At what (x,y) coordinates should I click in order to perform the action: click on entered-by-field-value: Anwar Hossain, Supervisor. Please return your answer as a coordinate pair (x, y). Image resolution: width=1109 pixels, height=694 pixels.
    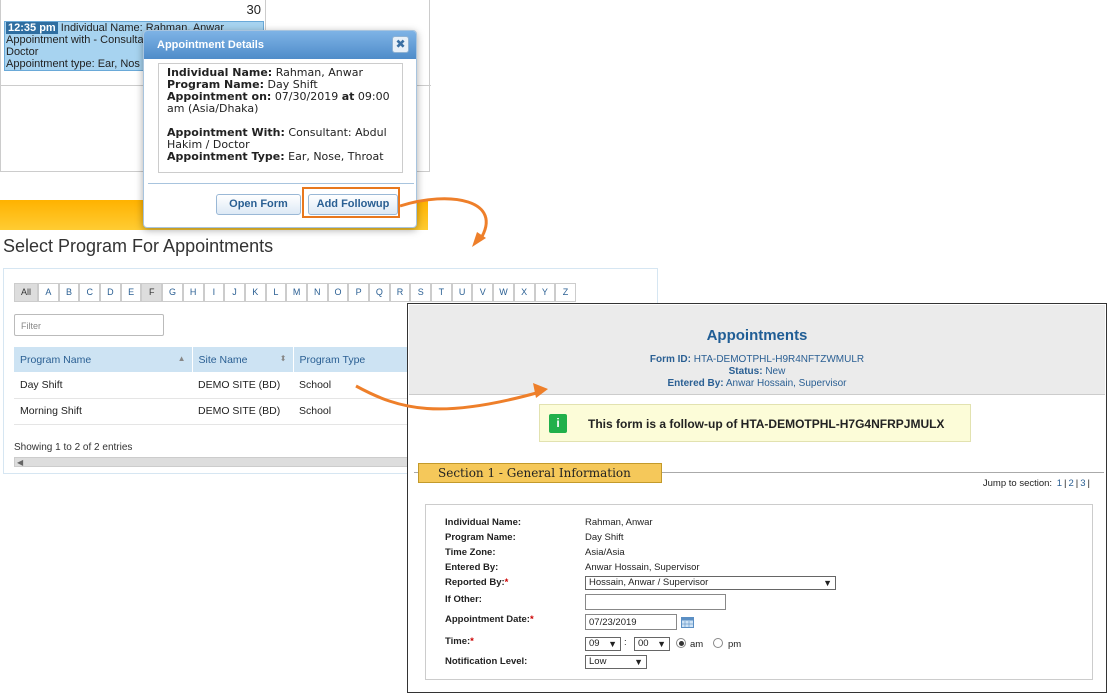
    Looking at the image, I should click on (642, 567).